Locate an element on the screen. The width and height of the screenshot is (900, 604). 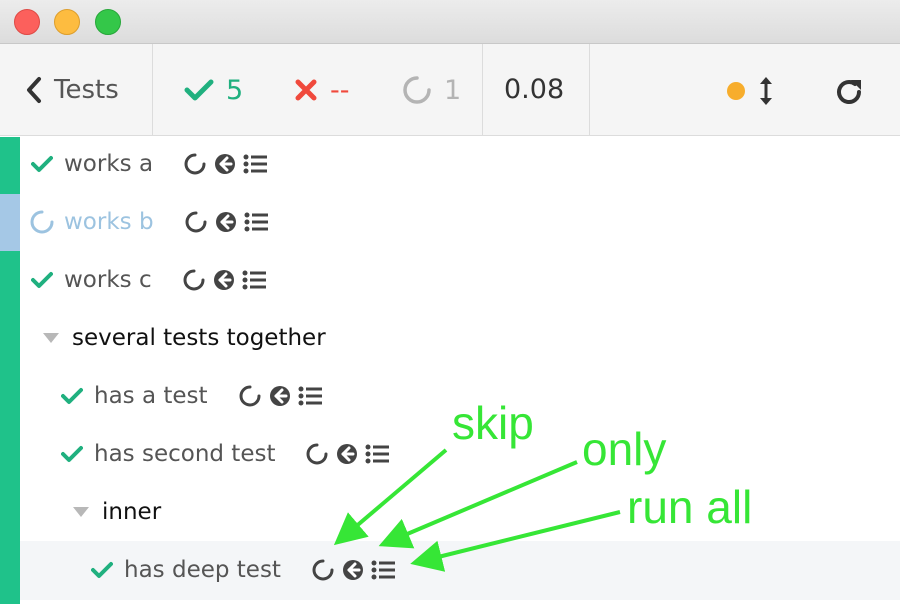
test-title: has a test is located at coordinates (151, 396).